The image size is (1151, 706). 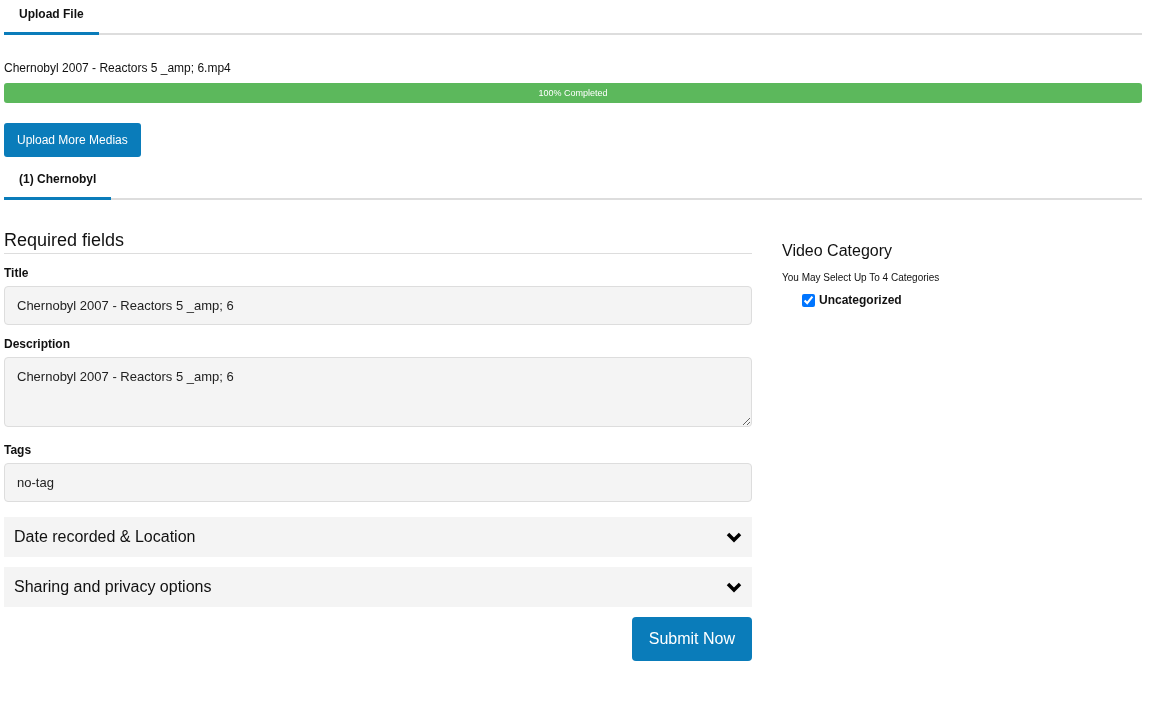 What do you see at coordinates (378, 482) in the screenshot?
I see `input-field: no-tag` at bounding box center [378, 482].